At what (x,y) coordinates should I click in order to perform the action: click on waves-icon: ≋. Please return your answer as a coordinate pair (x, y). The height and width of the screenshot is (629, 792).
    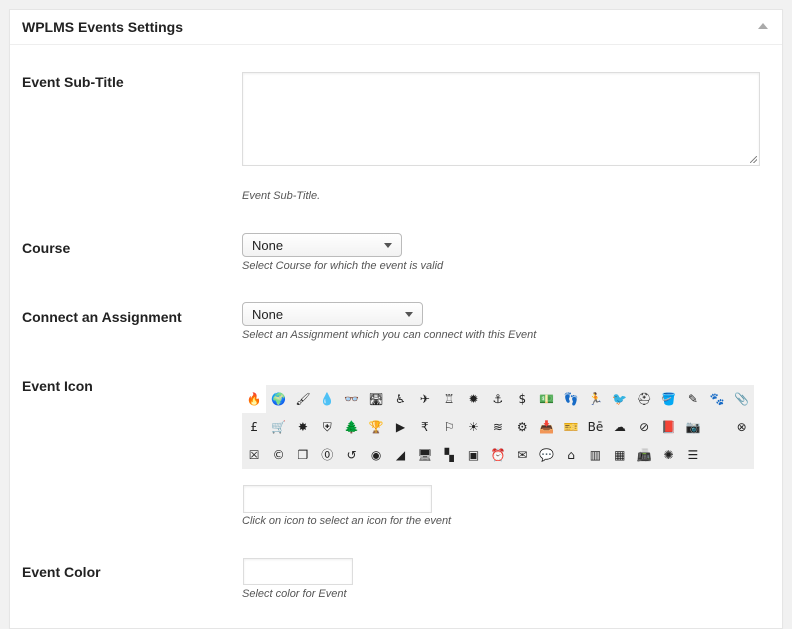
    Looking at the image, I should click on (498, 427).